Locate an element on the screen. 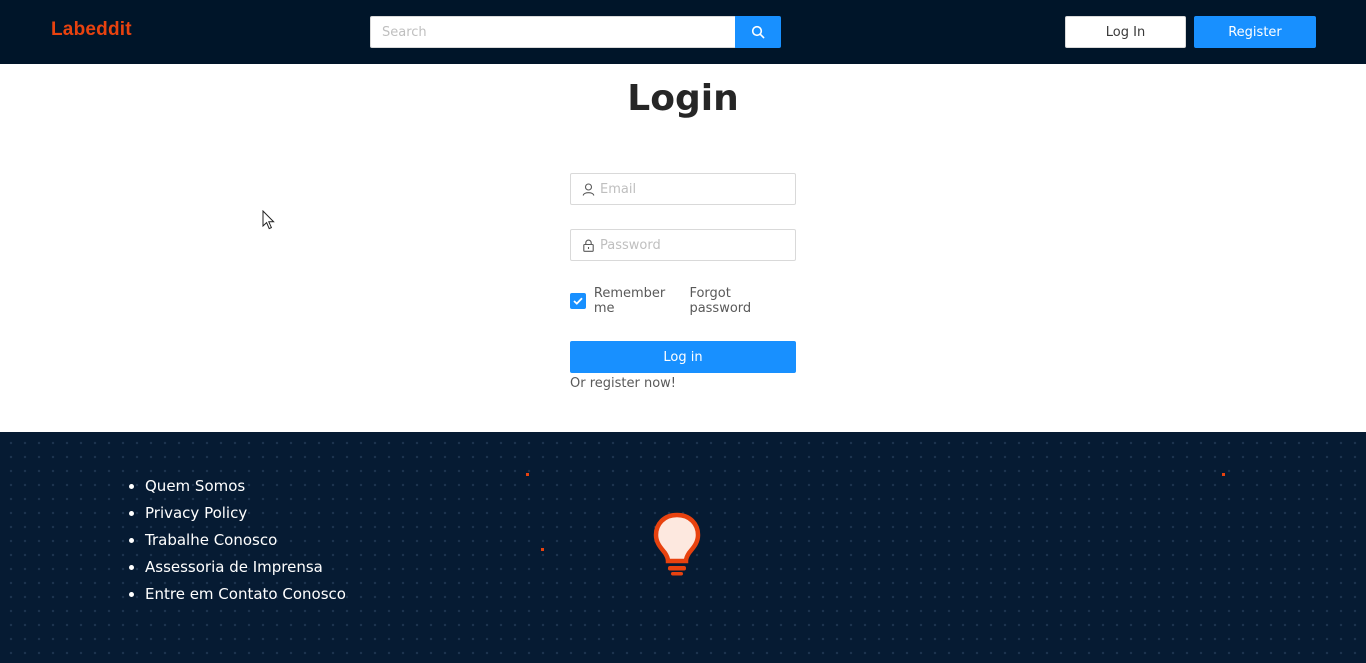 Image resolution: width=1366 pixels, height=663 pixels. footer-link-trabalhe-conosco: Trabalhe Conosco is located at coordinates (245, 543).